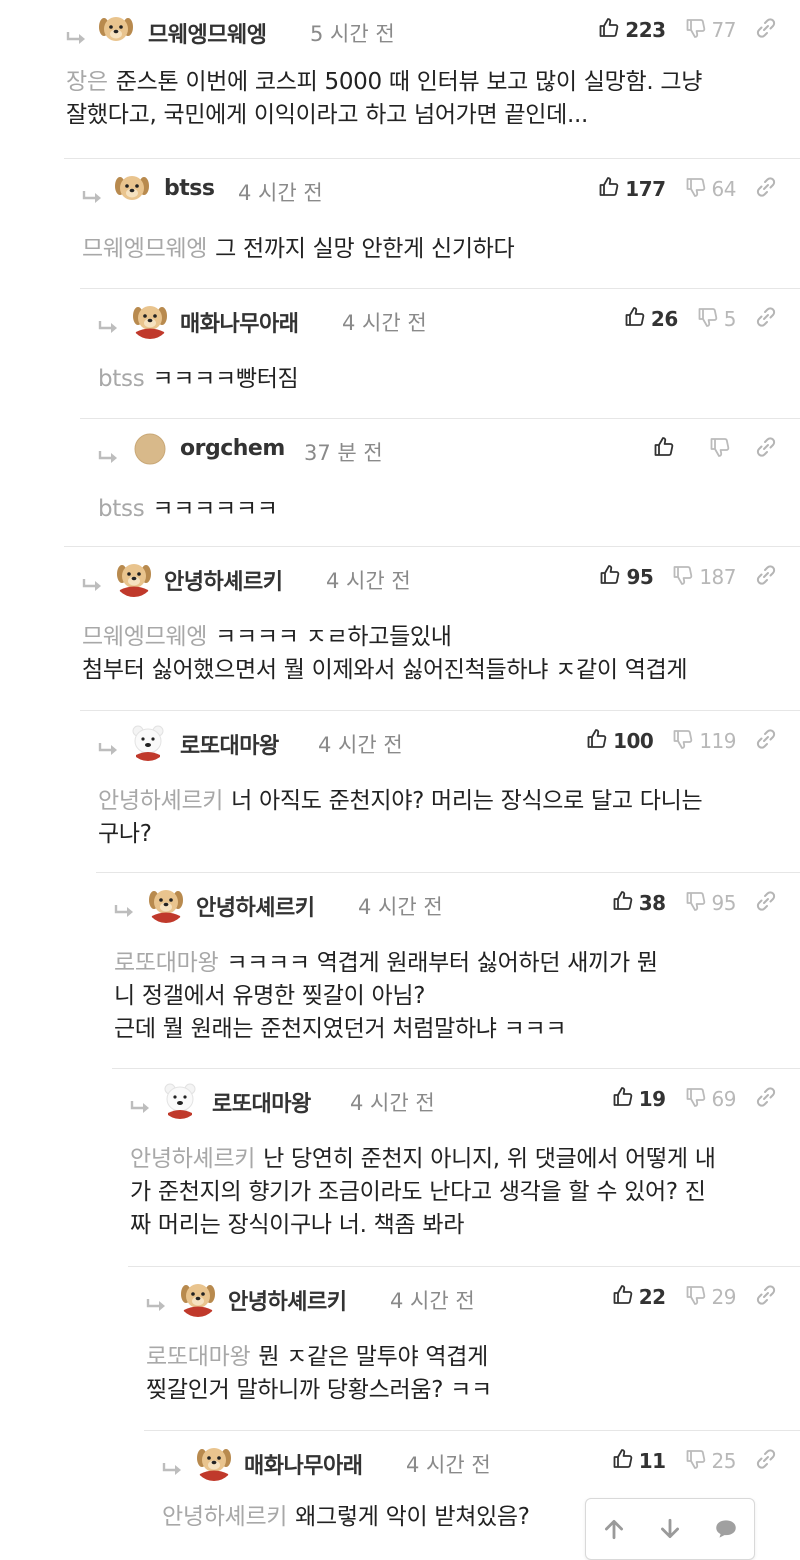  I want to click on comment-item: 므웨엥므웨엥 5 시간 전 223 77 장은준스톤 이번에 코스피 5000, so click(424, 79).